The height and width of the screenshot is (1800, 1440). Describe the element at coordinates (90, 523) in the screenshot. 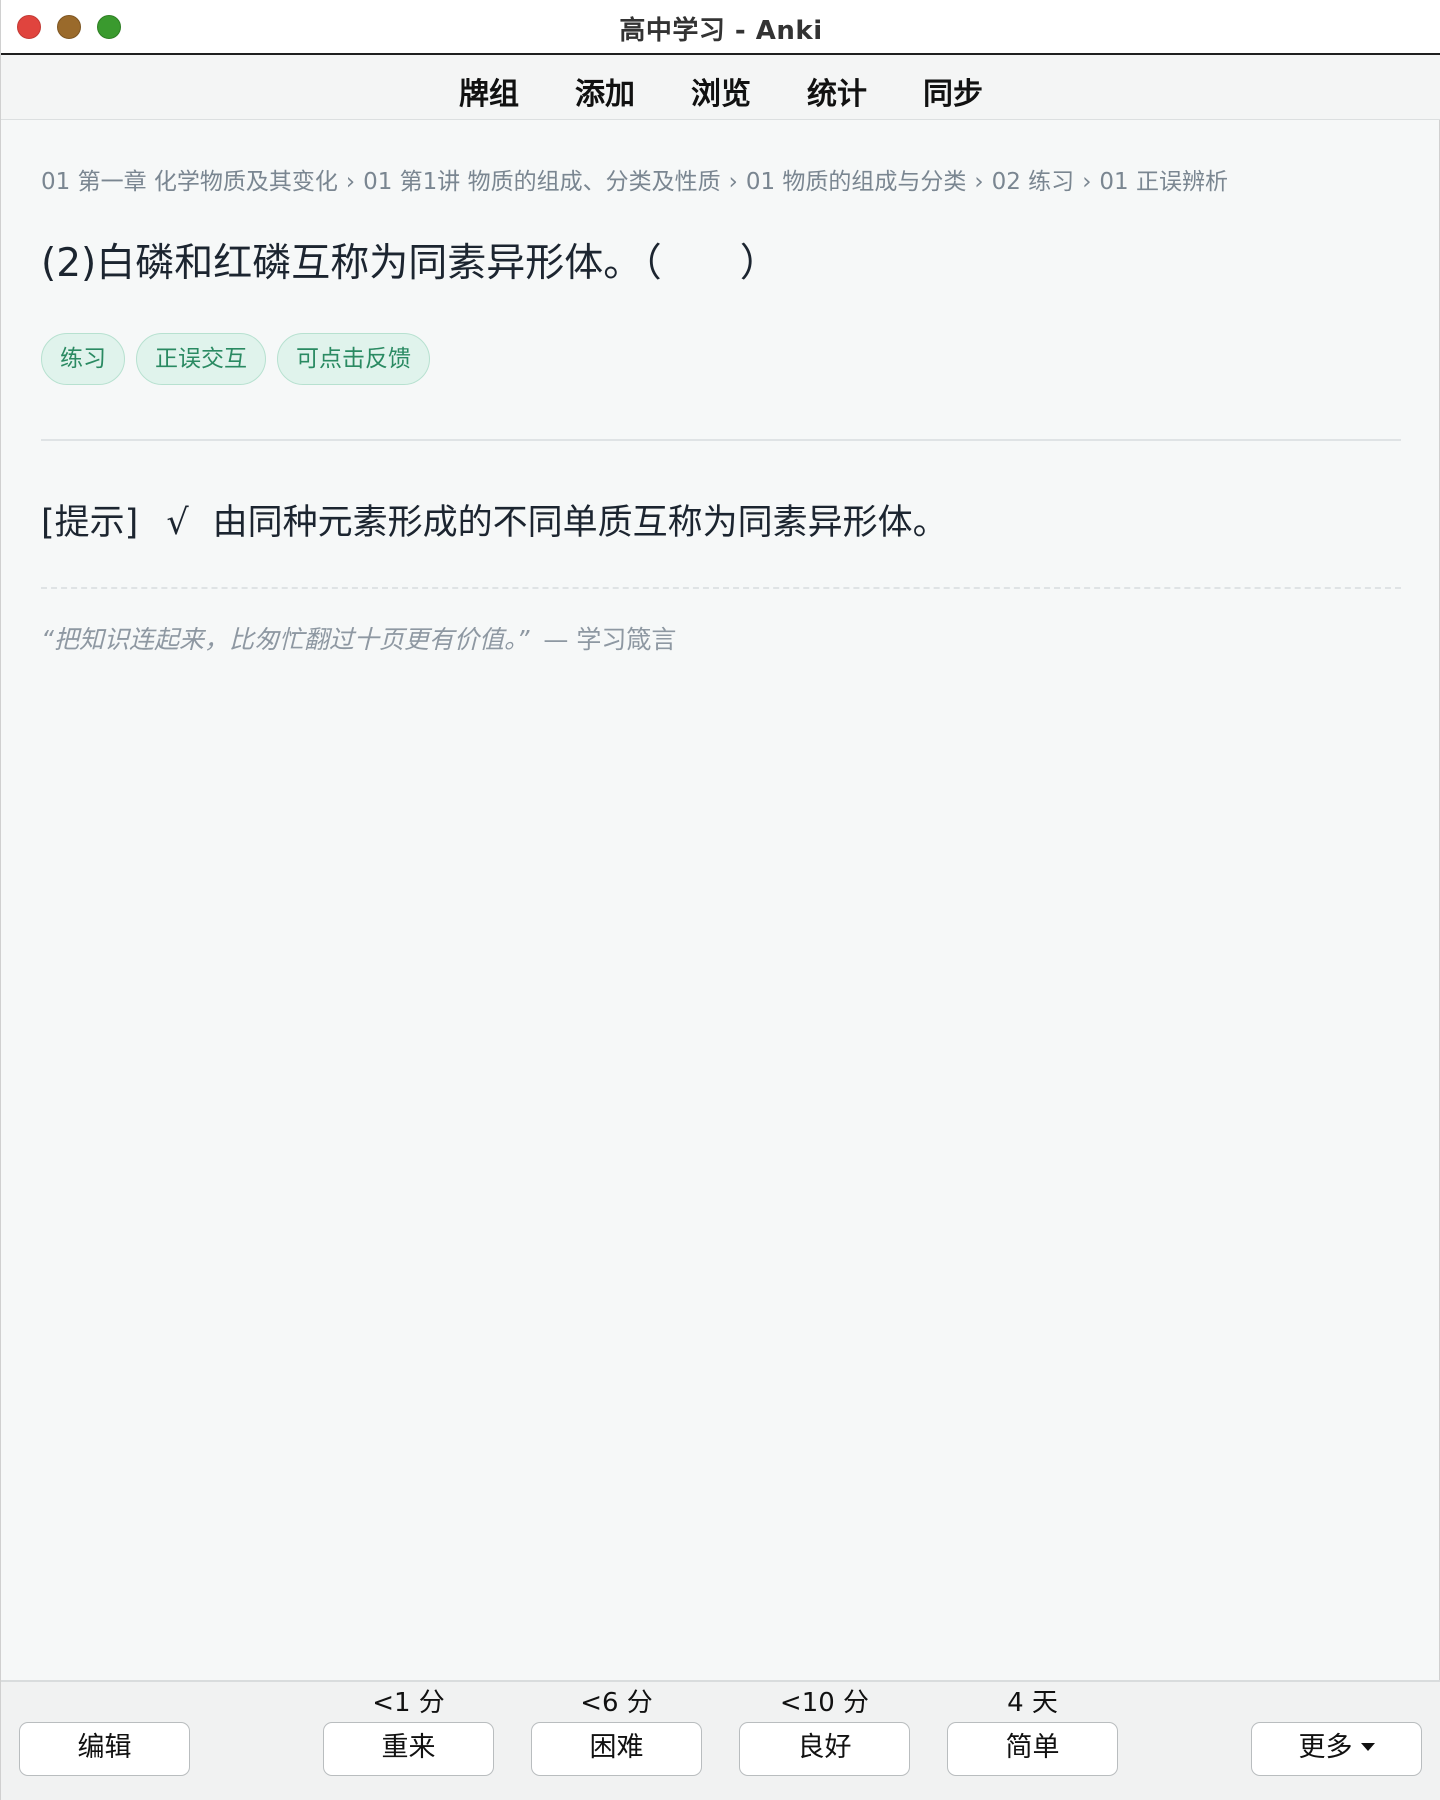

I see `hint-label: [提示]` at that location.